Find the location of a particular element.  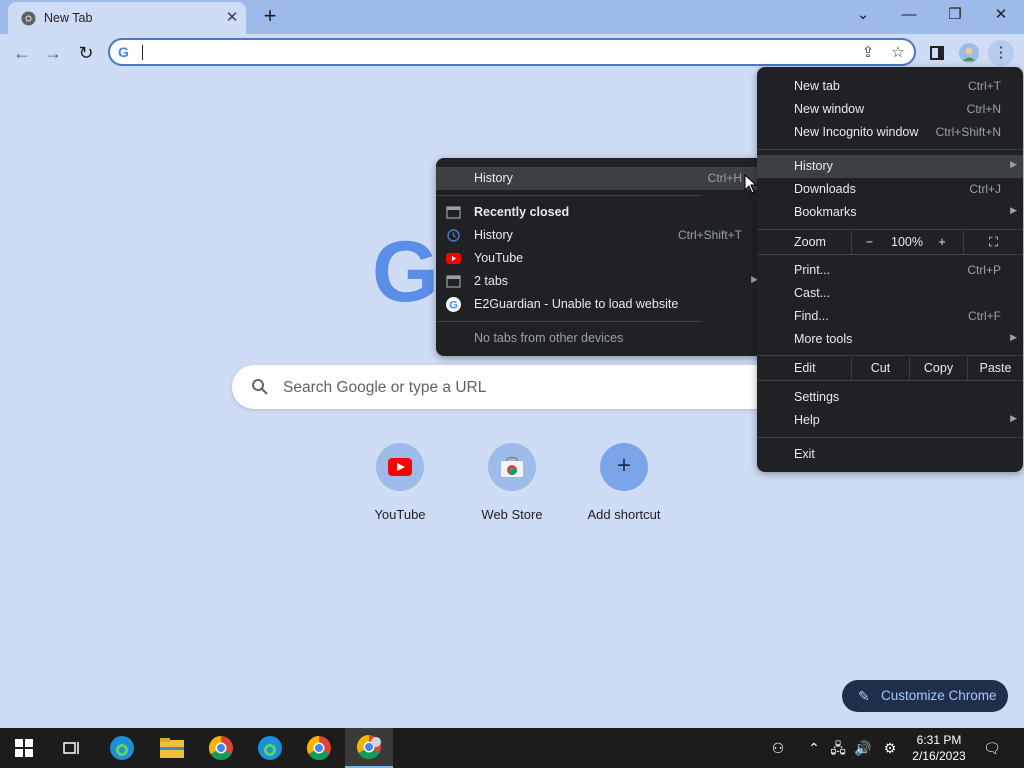

chrome-profile-icon is located at coordinates (369, 748).